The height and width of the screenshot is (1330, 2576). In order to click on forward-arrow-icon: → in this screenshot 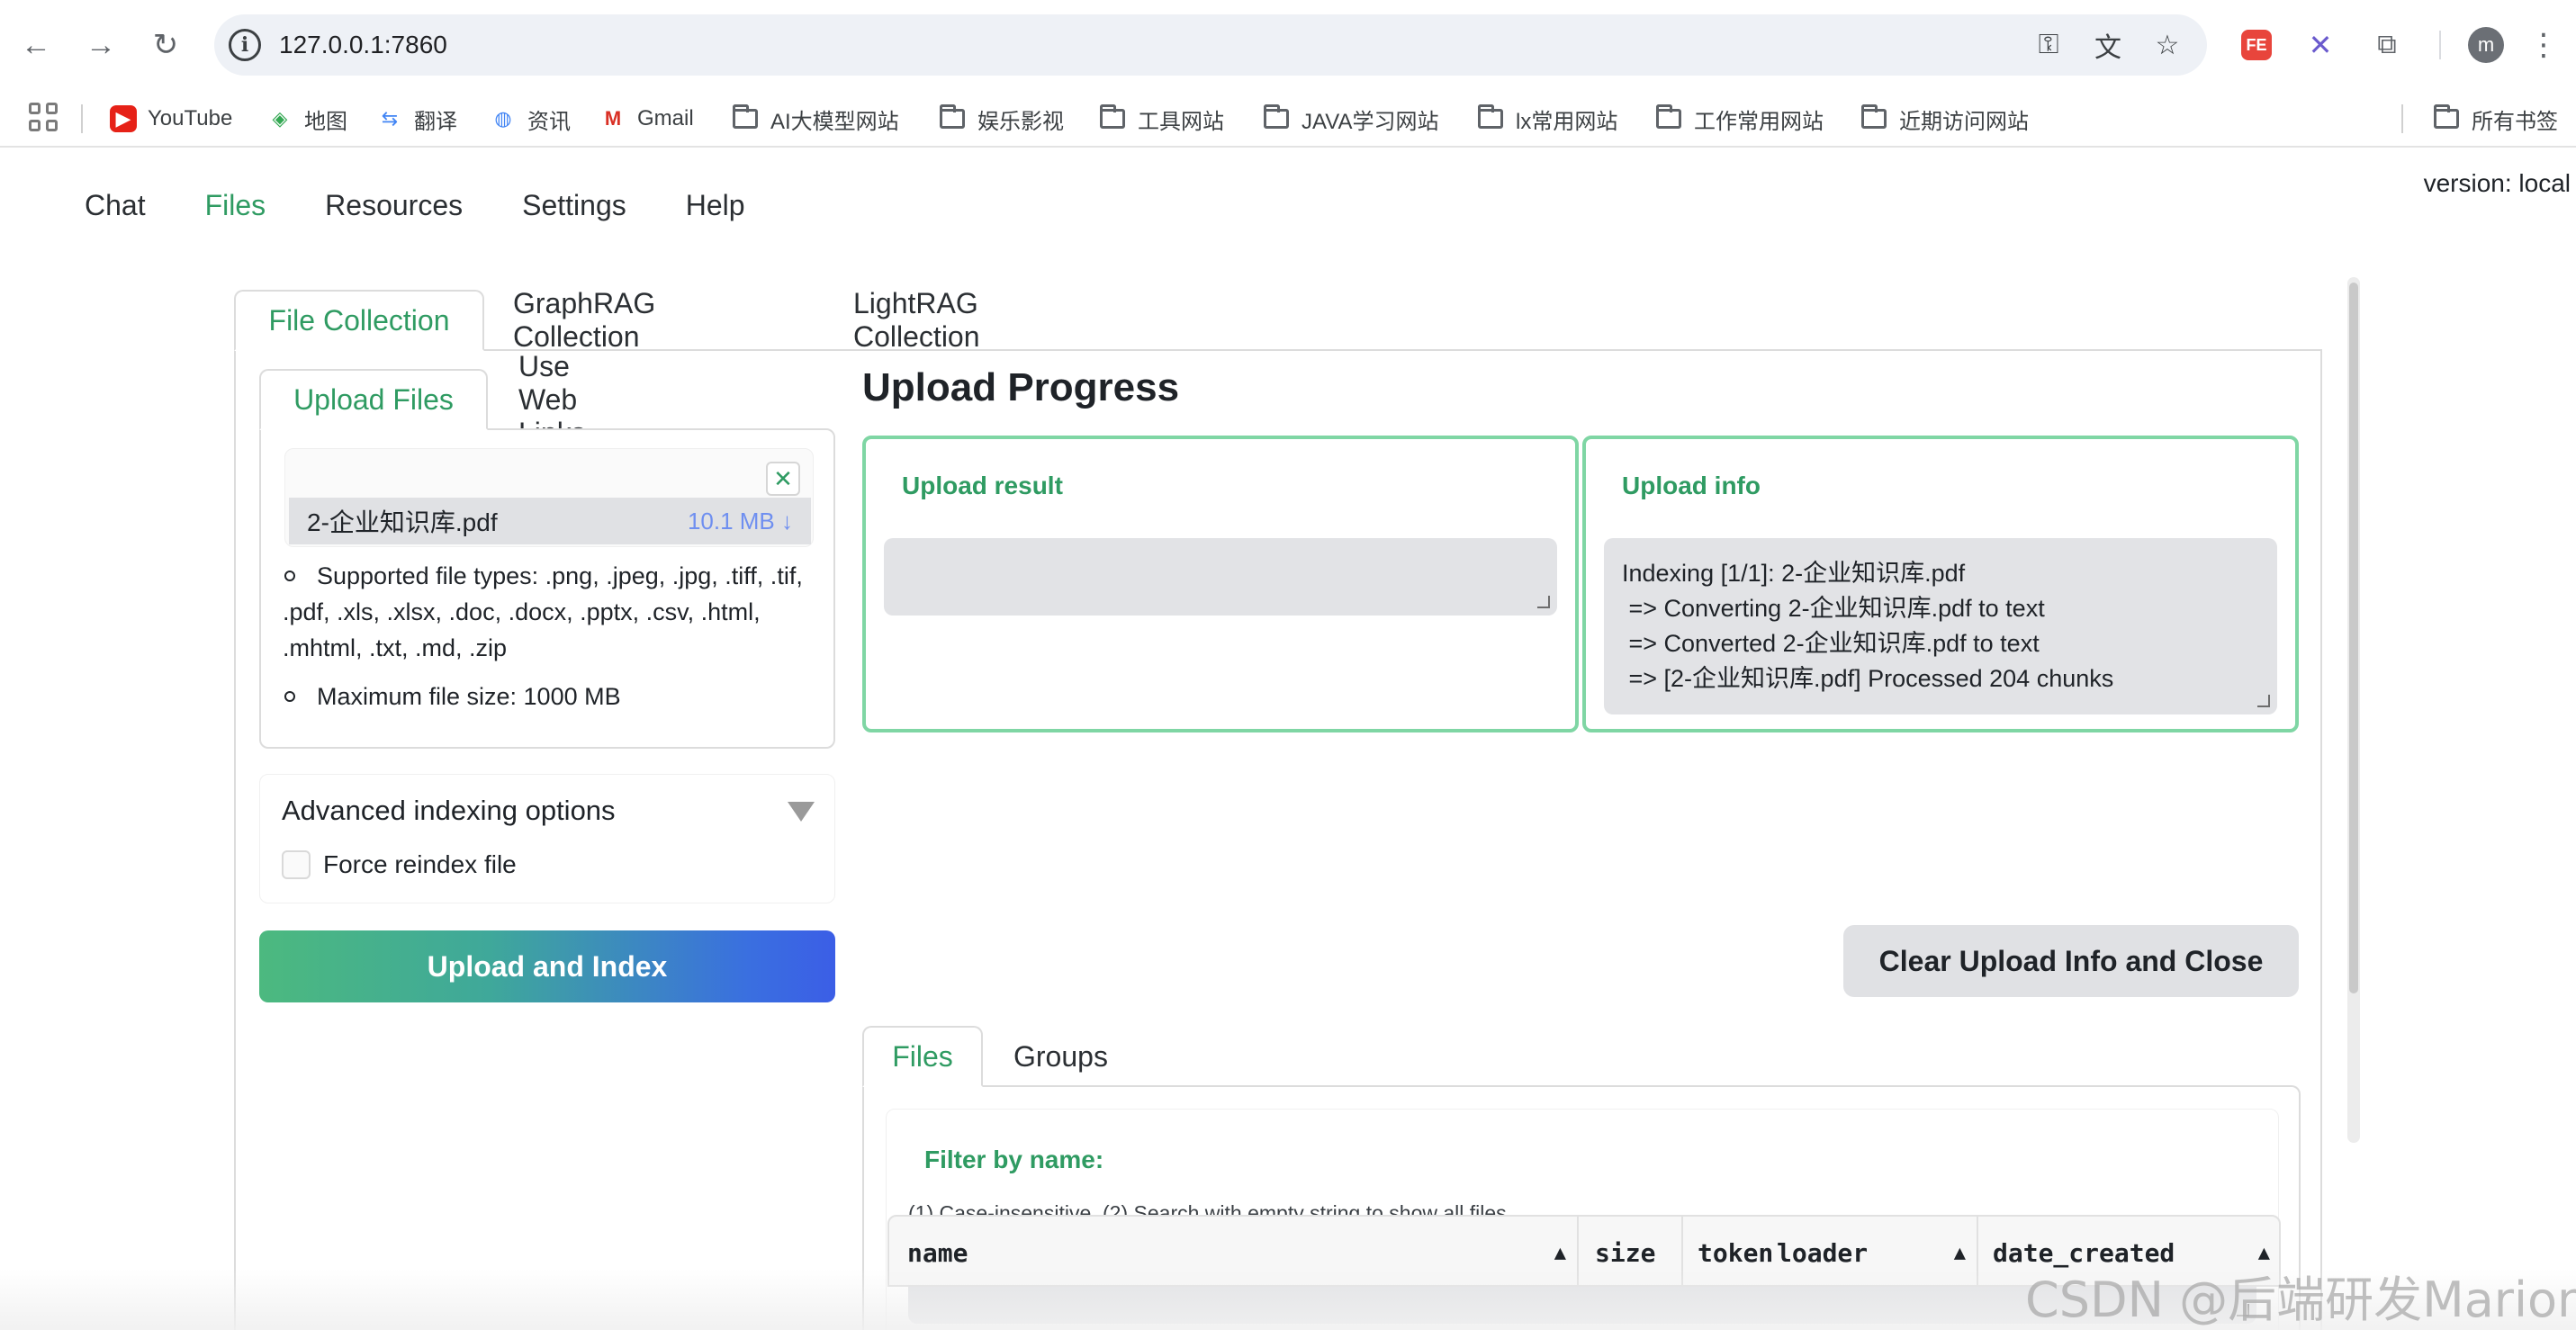, I will do `click(100, 45)`.